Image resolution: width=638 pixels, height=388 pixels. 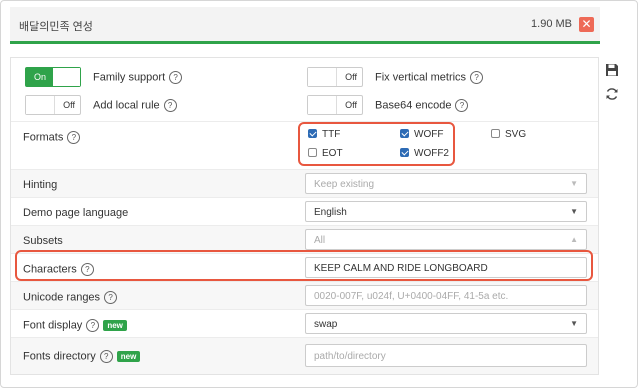 I want to click on refresh-icon, so click(x=612, y=94).